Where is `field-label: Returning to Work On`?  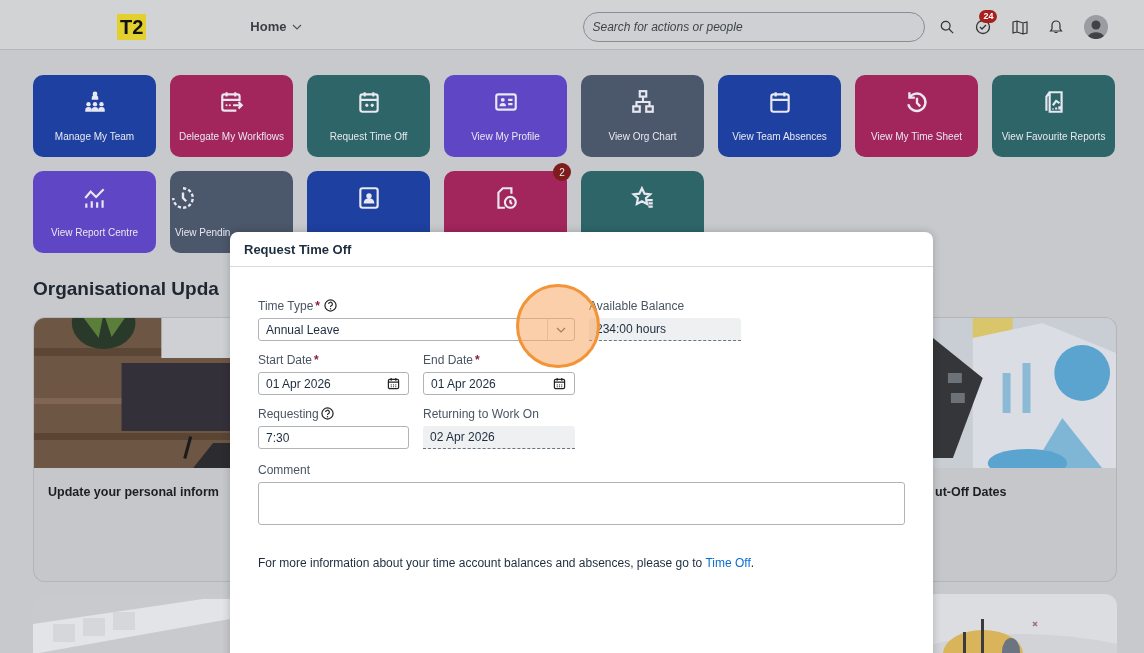 field-label: Returning to Work On is located at coordinates (481, 413).